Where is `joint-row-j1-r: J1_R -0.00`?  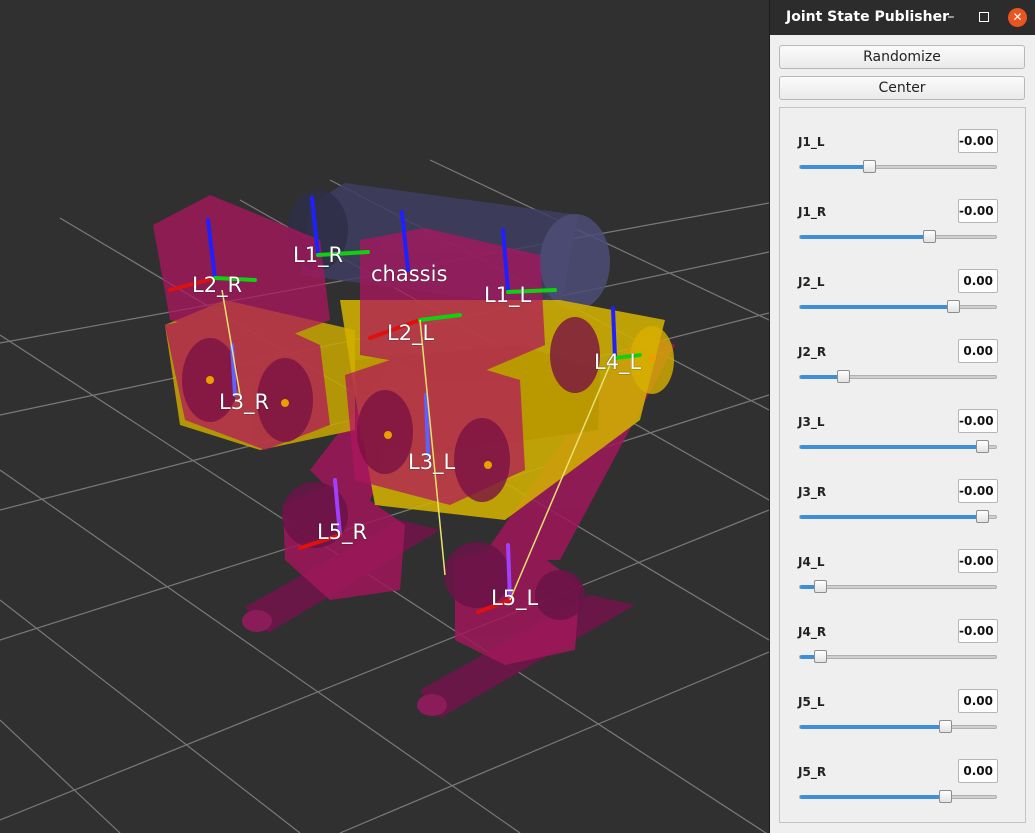
joint-row-j1-r: J1_R -0.00 is located at coordinates (902, 216).